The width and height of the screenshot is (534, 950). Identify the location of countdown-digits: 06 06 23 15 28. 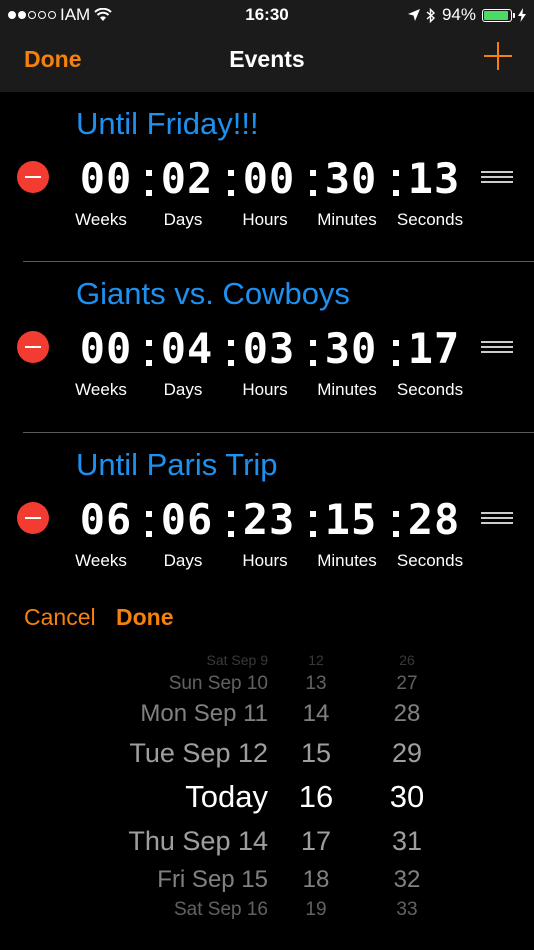
(269, 520).